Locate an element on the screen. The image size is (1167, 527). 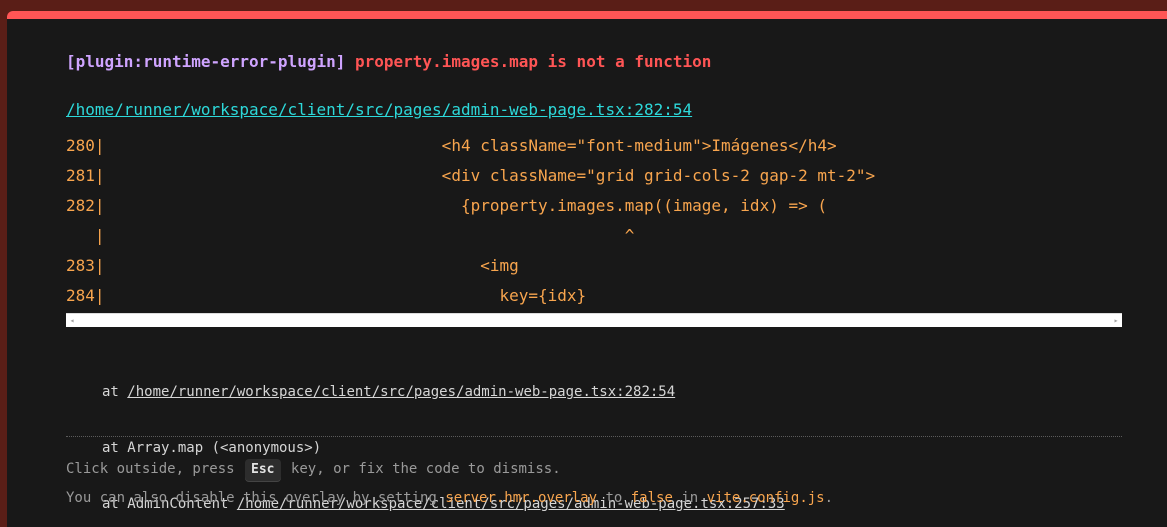
code-caret-line: | ^ is located at coordinates (350, 235).